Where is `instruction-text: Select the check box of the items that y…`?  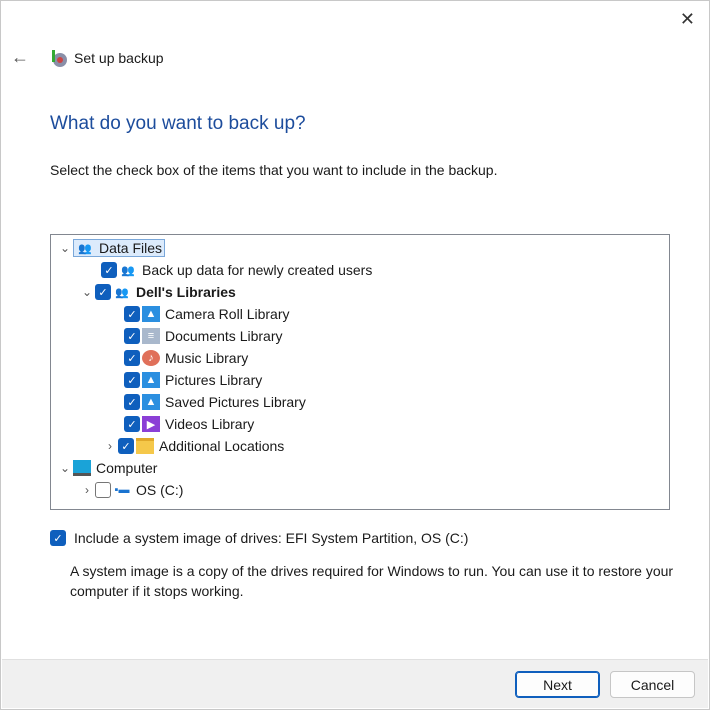
instruction-text: Select the check box of the items that y… is located at coordinates (274, 170).